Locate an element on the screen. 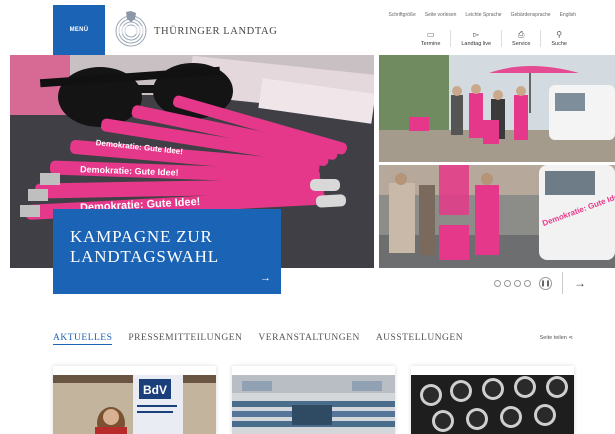  document-icon: ⎙ is located at coordinates (521, 34).